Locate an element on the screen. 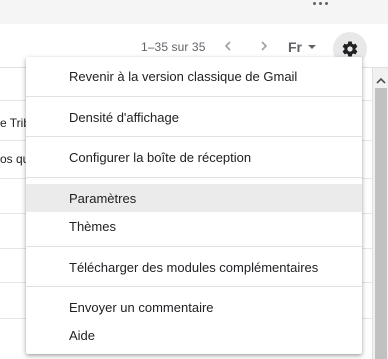 This screenshot has height=359, width=388. menu-item-get-add-ons: Télécharger des modules complémentaires is located at coordinates (194, 267).